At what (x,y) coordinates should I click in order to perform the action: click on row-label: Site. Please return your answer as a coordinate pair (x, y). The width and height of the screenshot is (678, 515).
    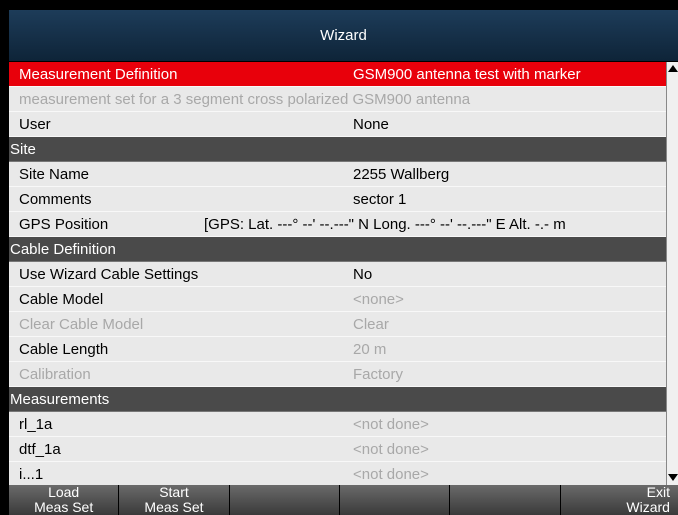
    Looking at the image, I should click on (23, 149).